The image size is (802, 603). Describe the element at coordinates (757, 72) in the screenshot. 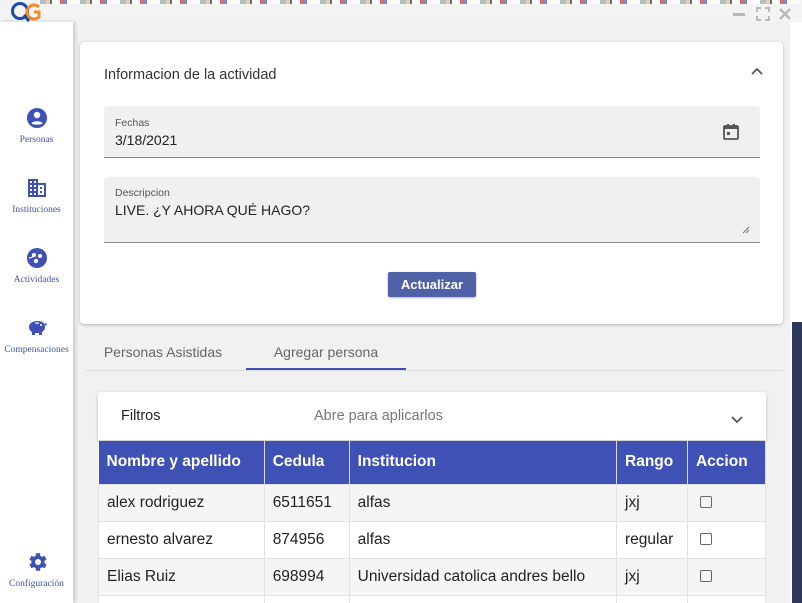

I see `chevron-up-icon` at that location.